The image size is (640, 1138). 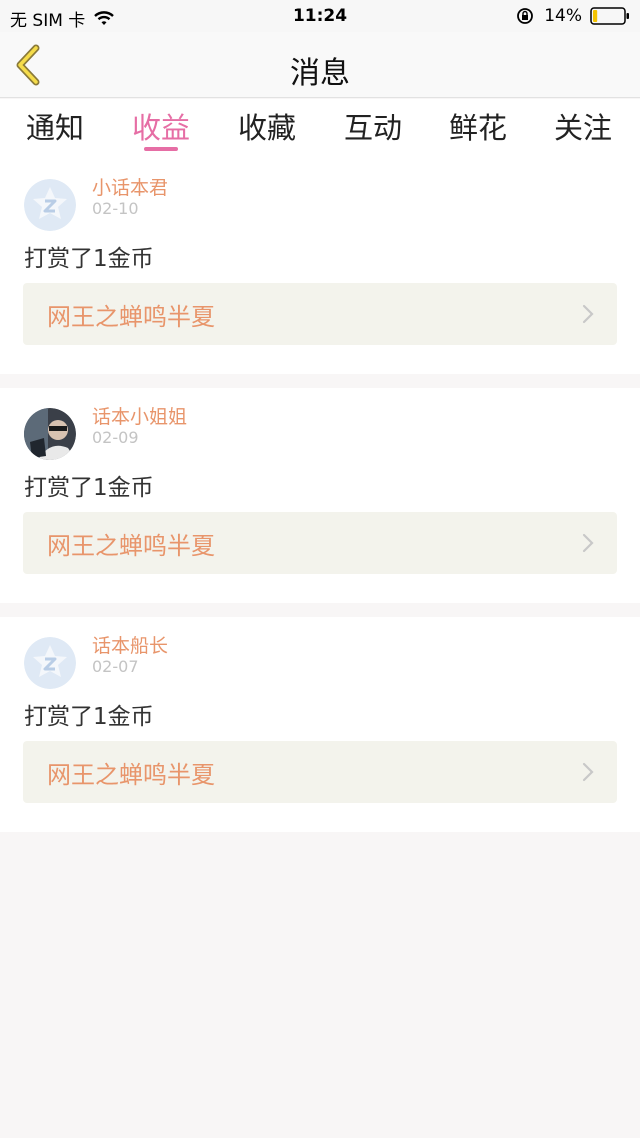 I want to click on tab-earnings: 收益, so click(x=161, y=128).